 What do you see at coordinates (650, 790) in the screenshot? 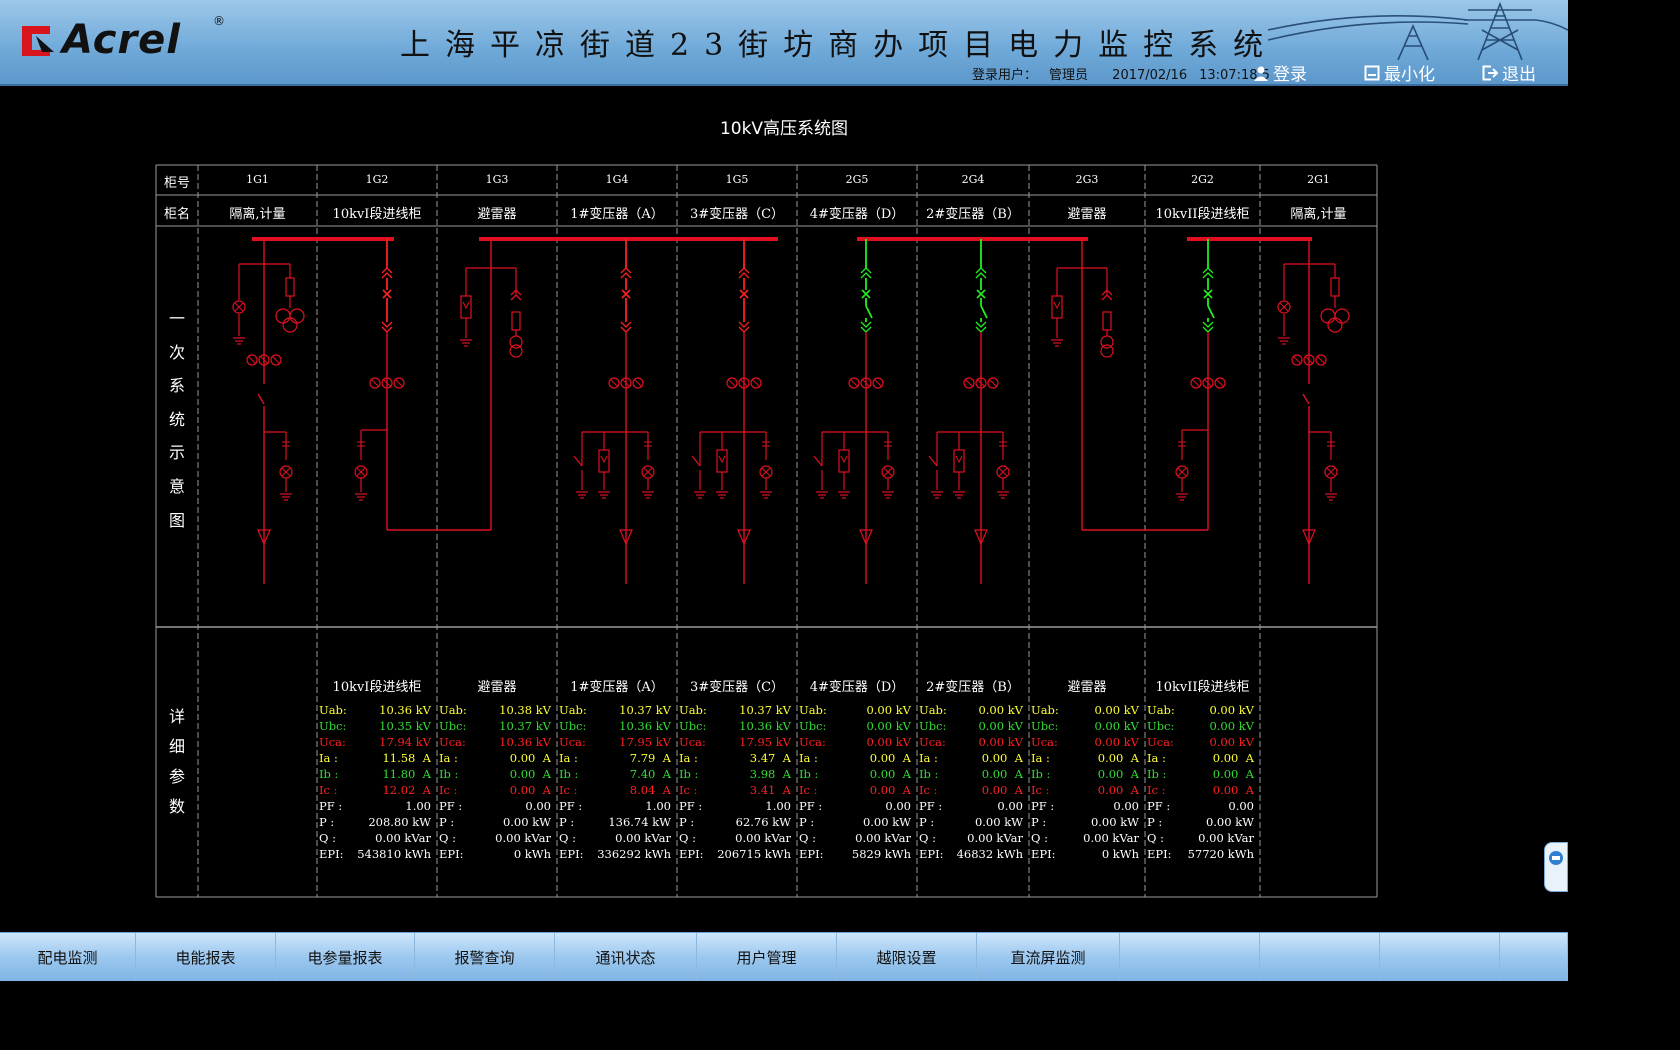
I see `param-value: 8.04 A` at bounding box center [650, 790].